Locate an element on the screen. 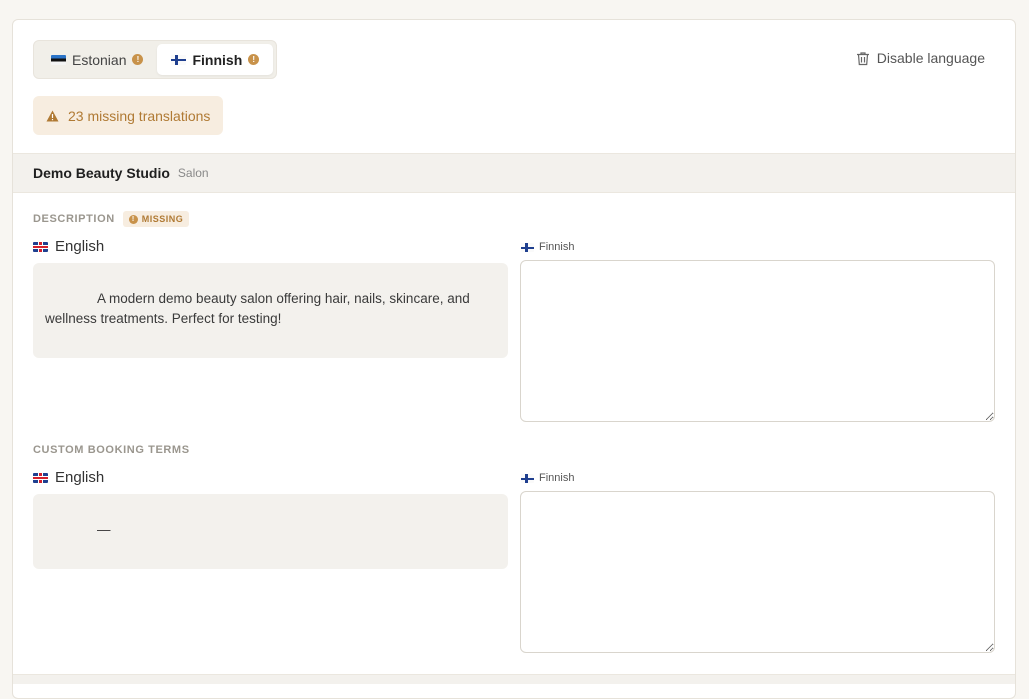 This screenshot has width=1029, height=699. description-field-label: DESCRIPTION ! MISSING is located at coordinates (111, 219).